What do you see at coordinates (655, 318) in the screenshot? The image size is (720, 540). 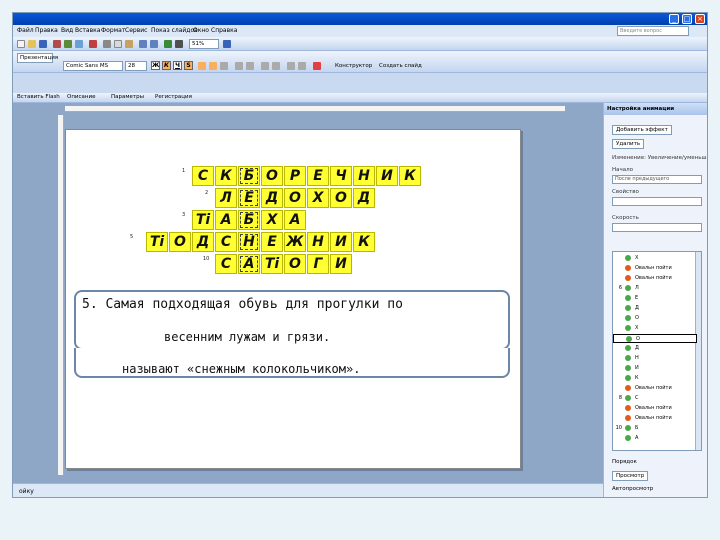 I see `animation-item: О` at bounding box center [655, 318].